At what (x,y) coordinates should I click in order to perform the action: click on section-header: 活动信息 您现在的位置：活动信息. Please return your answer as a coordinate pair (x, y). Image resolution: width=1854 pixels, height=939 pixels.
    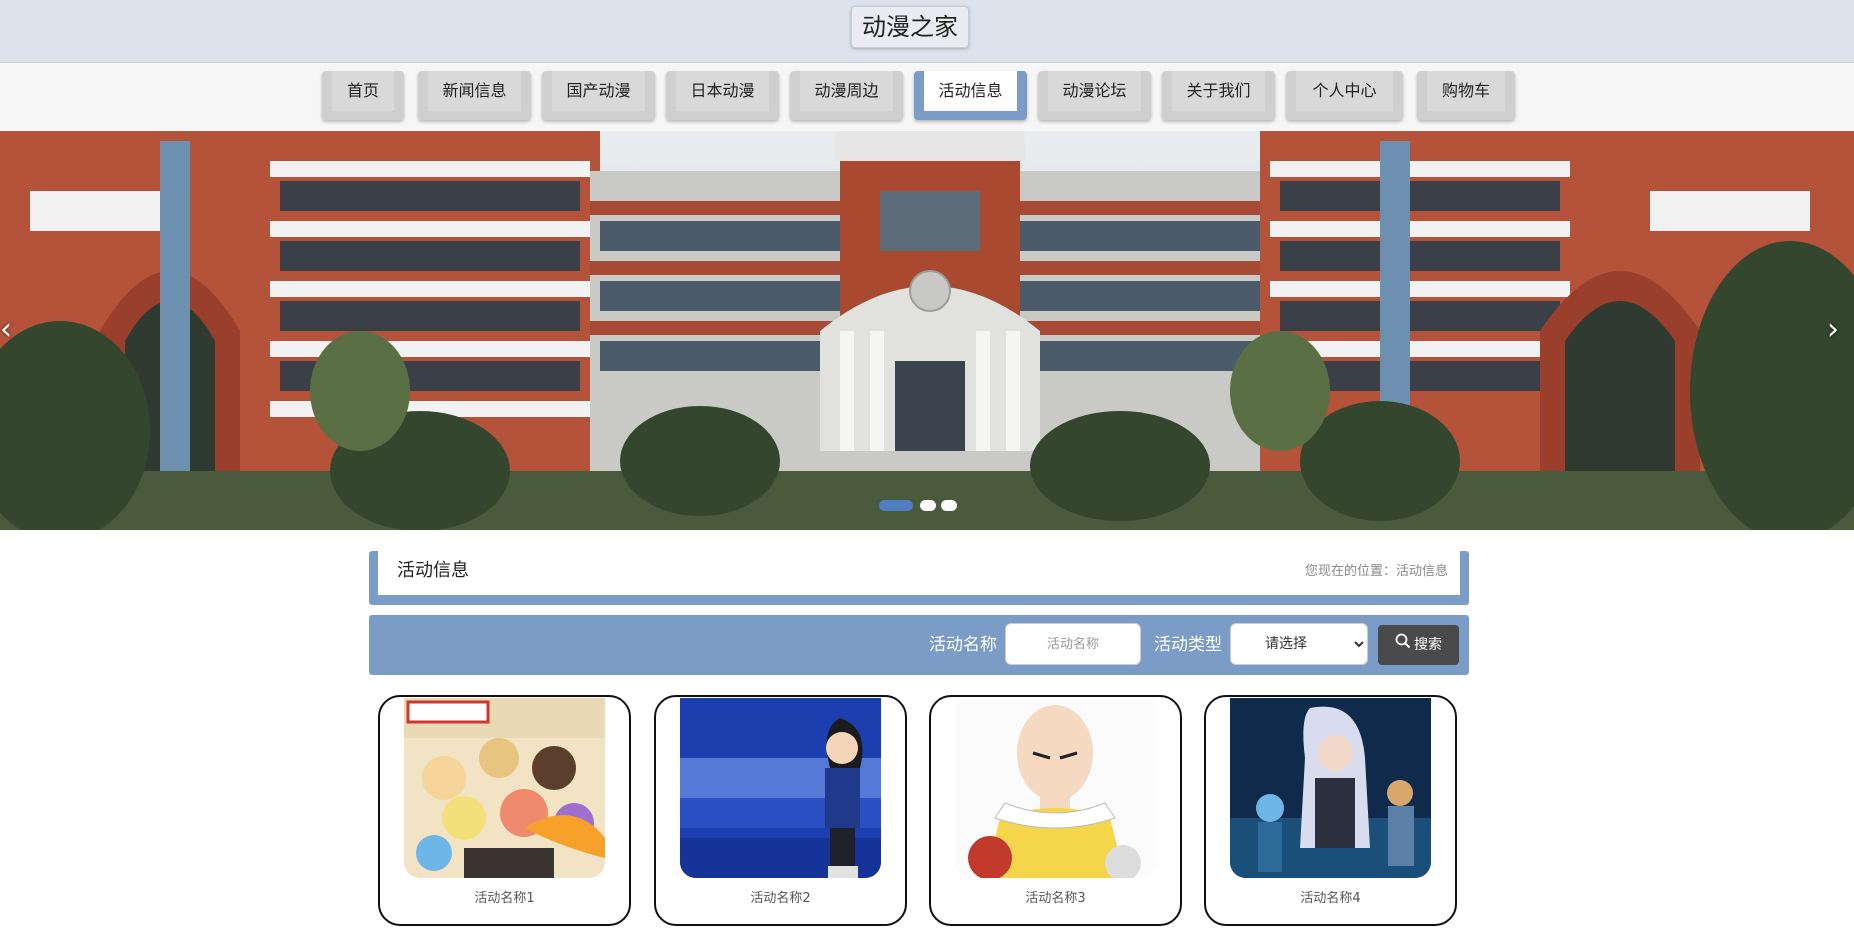
    Looking at the image, I should click on (919, 578).